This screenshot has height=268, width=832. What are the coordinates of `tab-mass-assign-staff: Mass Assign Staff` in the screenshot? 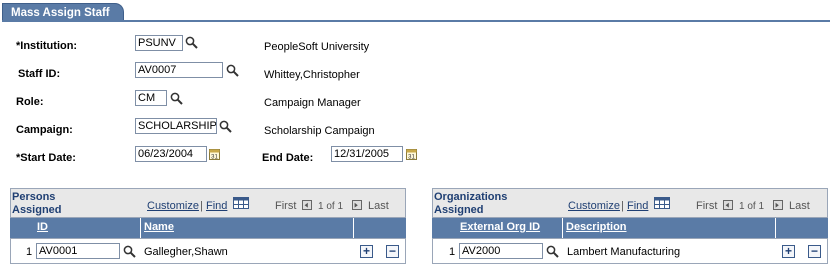 It's located at (63, 12).